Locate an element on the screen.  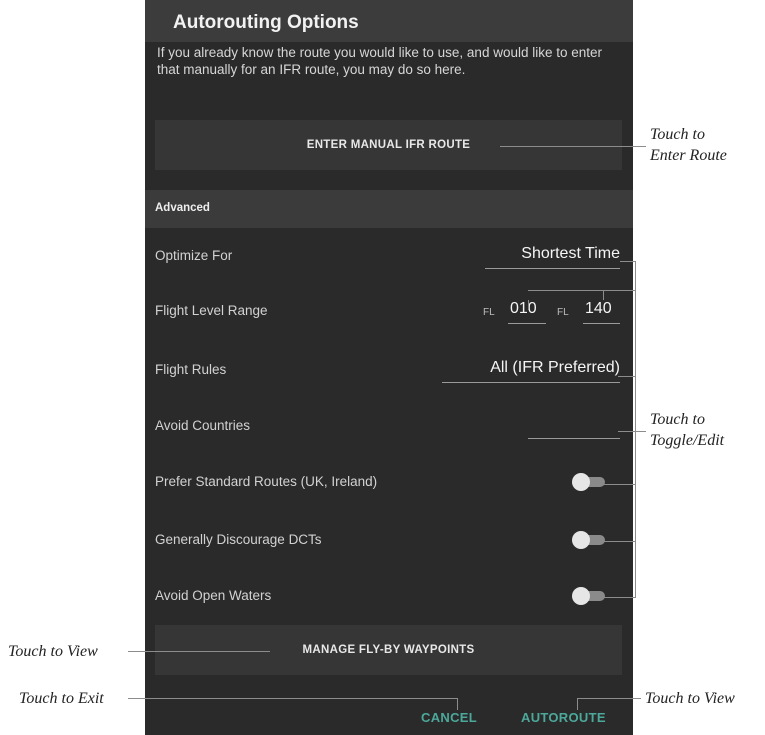
callout-enter-route: Touch to Enter Route is located at coordinates (688, 145).